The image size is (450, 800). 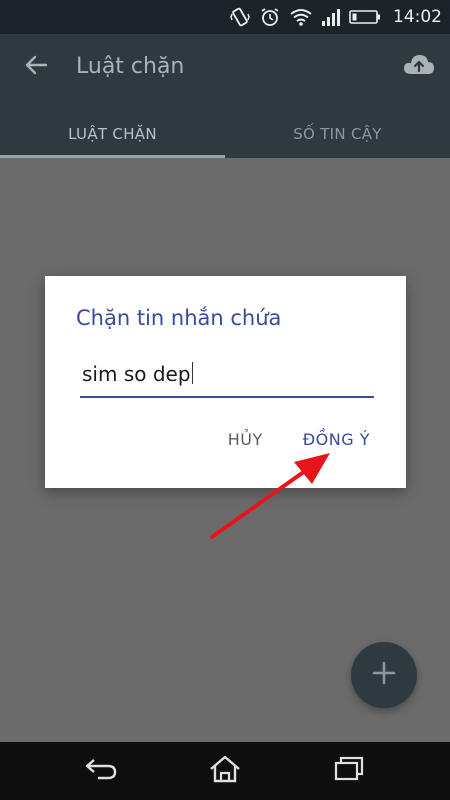 I want to click on tab-bar: LUẬT CHẶN SỐ TIN CẬY, so click(x=225, y=134).